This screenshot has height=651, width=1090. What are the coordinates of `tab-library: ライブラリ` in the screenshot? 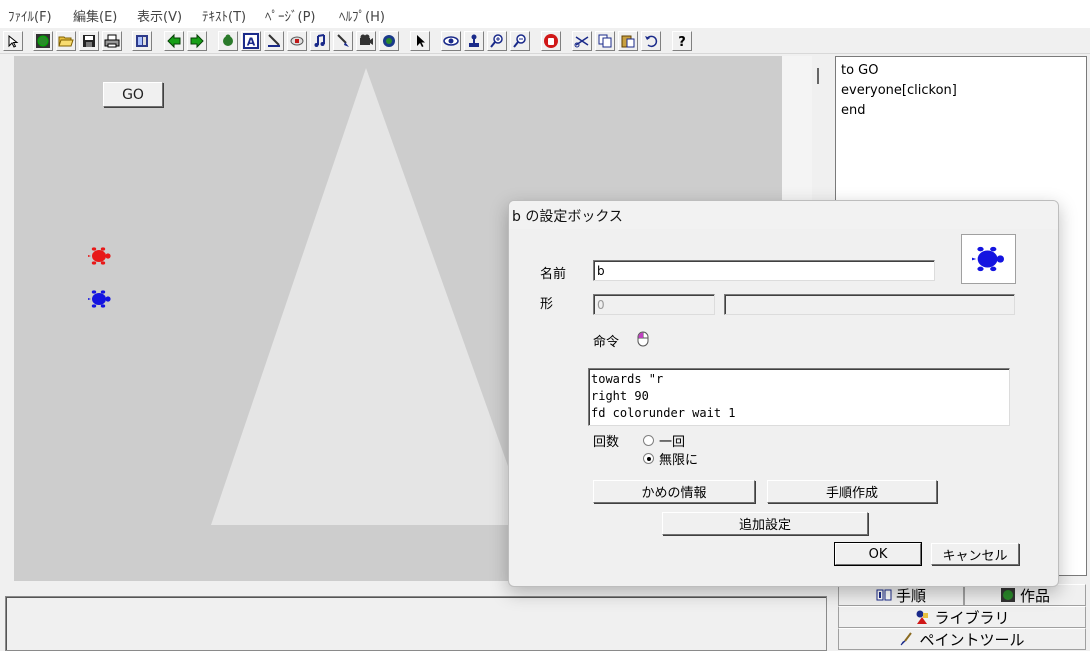 It's located at (962, 617).